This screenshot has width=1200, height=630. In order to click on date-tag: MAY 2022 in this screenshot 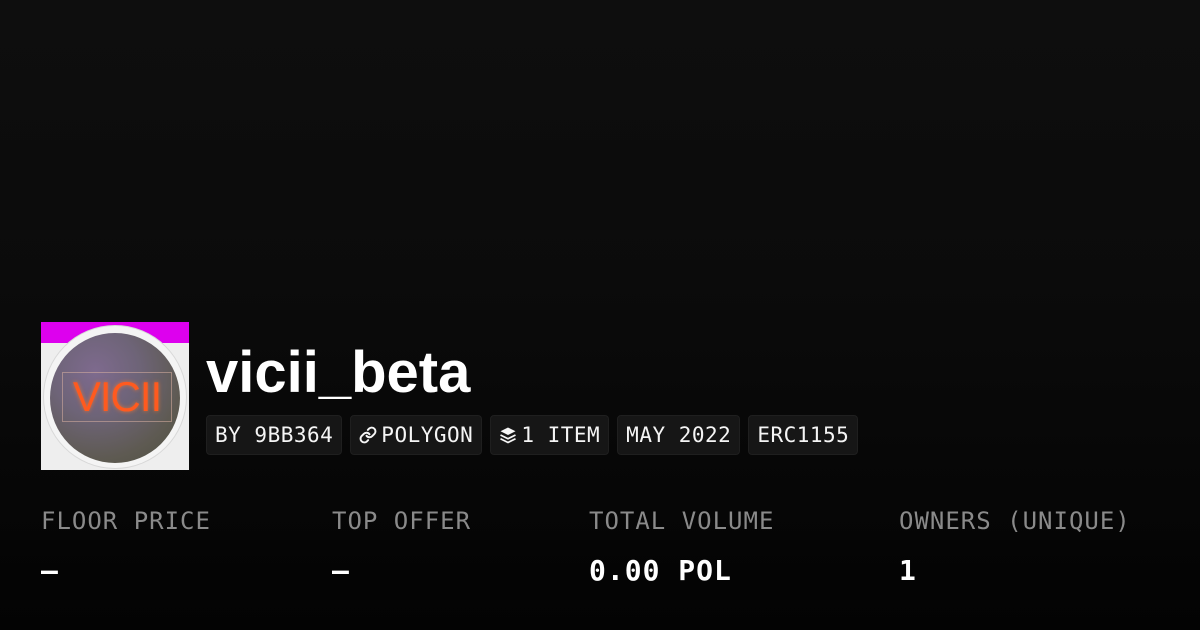, I will do `click(679, 435)`.